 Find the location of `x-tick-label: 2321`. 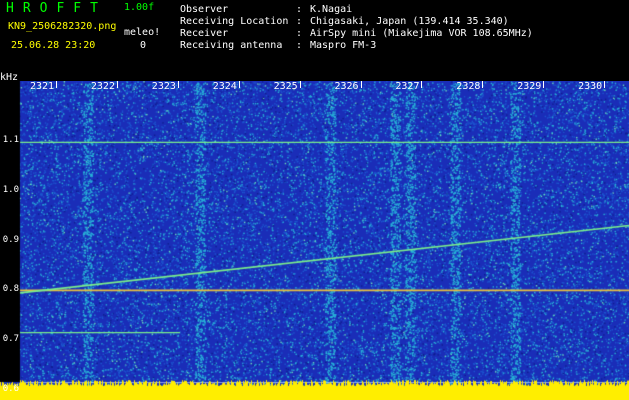

x-tick-label: 2321 is located at coordinates (42, 86).